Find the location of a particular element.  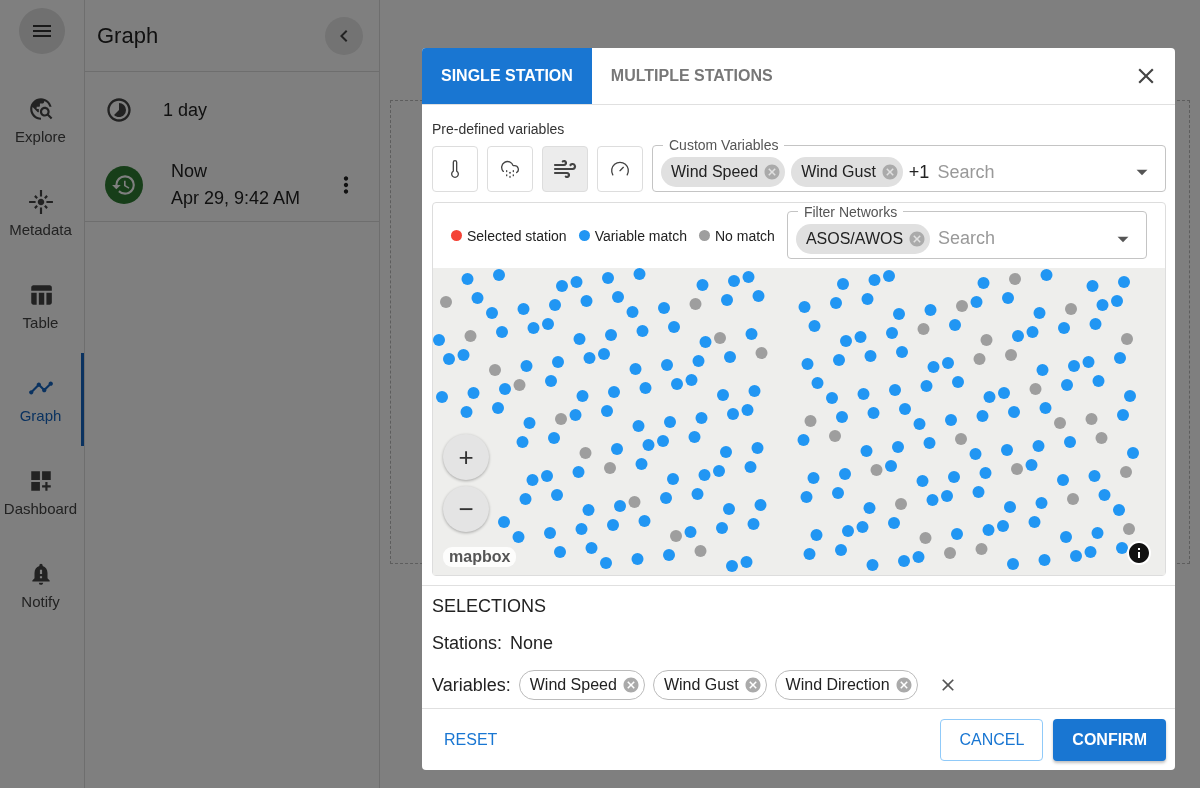

nav-item: Metadata is located at coordinates (42, 213).